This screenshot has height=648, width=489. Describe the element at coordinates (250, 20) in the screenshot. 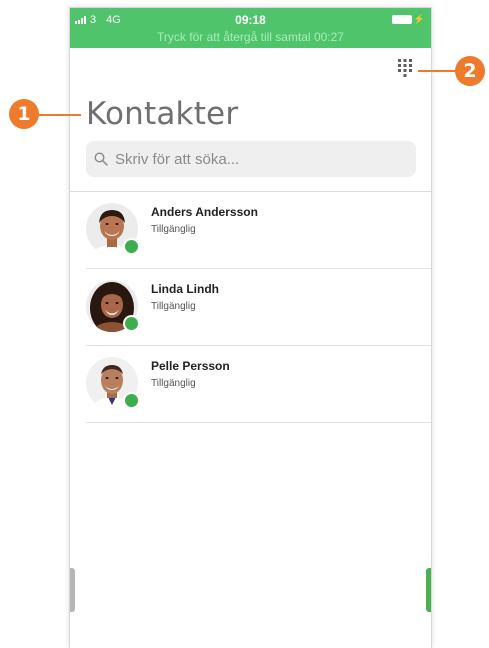

I see `clock: 09:18` at that location.